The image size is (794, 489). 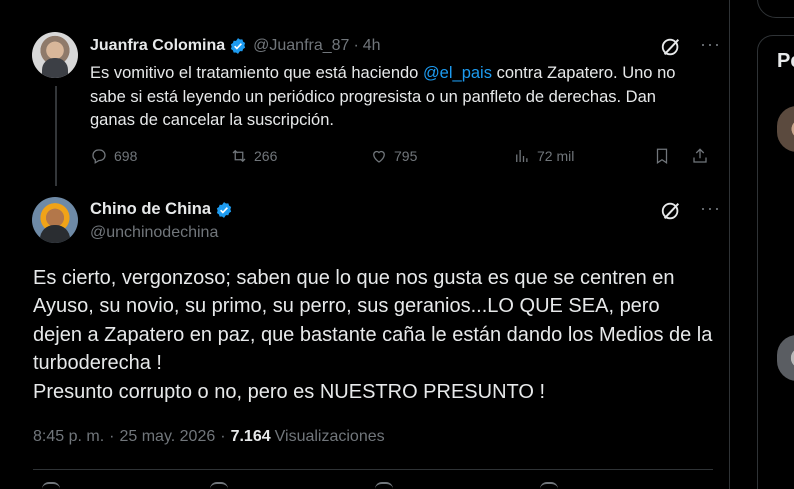 What do you see at coordinates (522, 156) in the screenshot?
I see `views-icon` at bounding box center [522, 156].